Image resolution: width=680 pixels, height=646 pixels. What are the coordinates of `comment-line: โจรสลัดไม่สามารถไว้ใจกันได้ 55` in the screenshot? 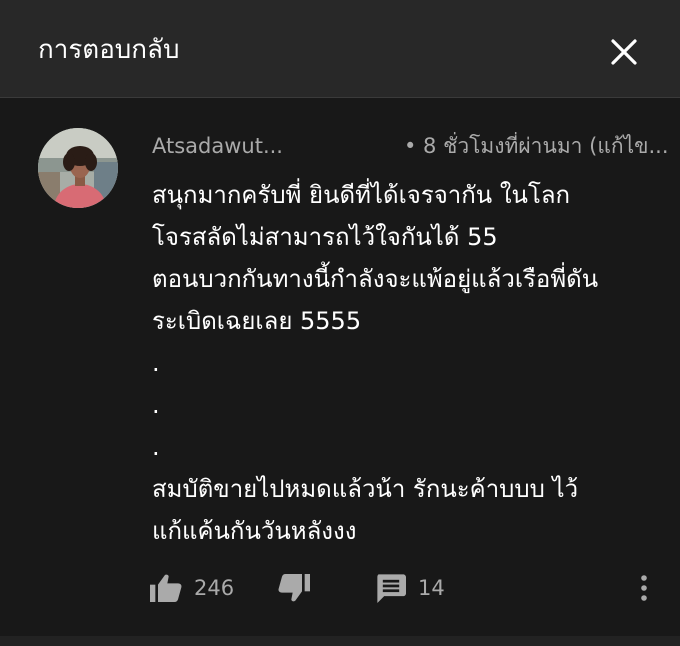 It's located at (325, 237).